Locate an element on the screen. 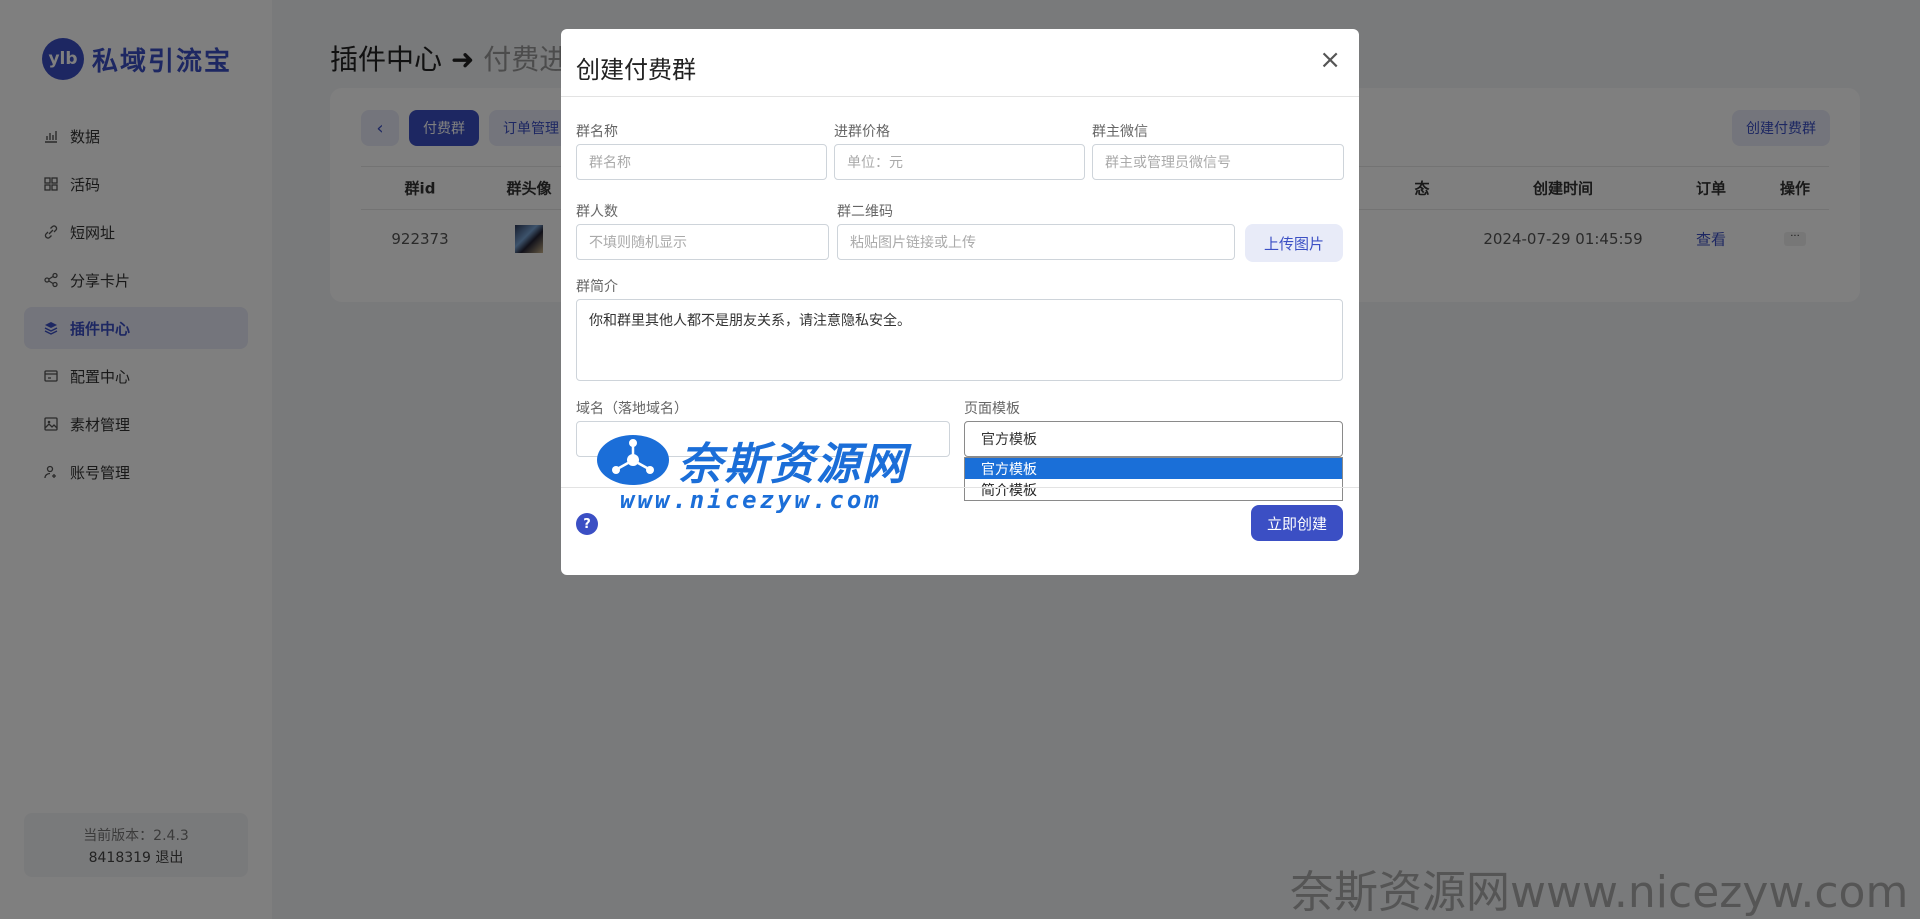 This screenshot has width=1920, height=919. template-dropdown: 官方模板 简介模板 is located at coordinates (1153, 479).